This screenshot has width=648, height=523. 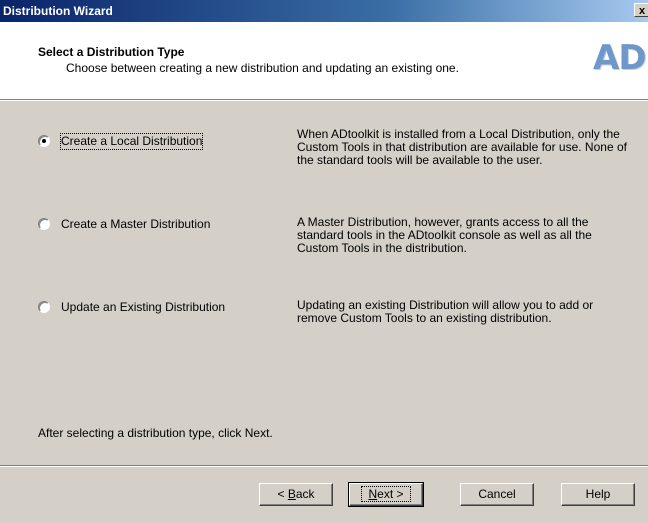 What do you see at coordinates (143, 307) in the screenshot?
I see `radio-label-update: Update an Existing Distribution` at bounding box center [143, 307].